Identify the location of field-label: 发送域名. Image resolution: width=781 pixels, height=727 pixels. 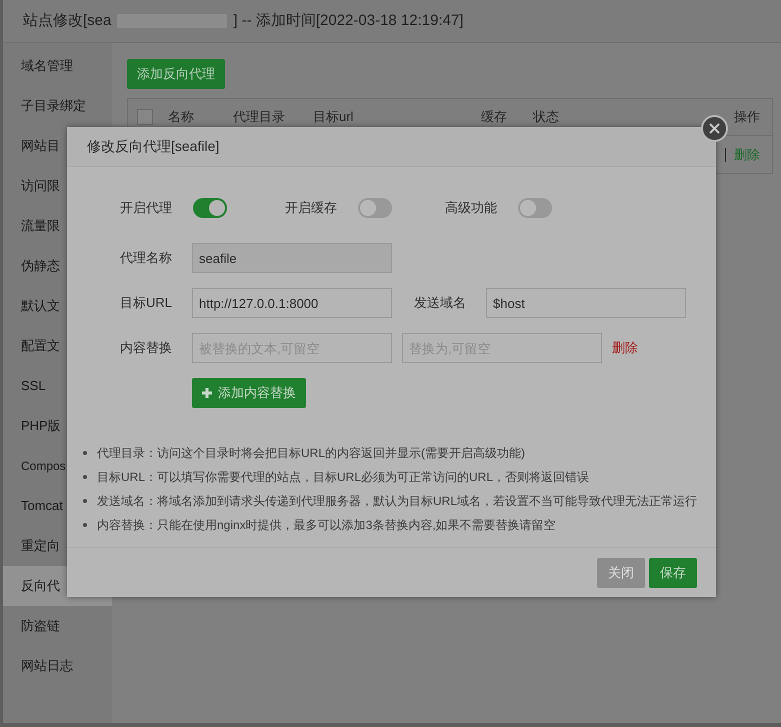
(439, 303).